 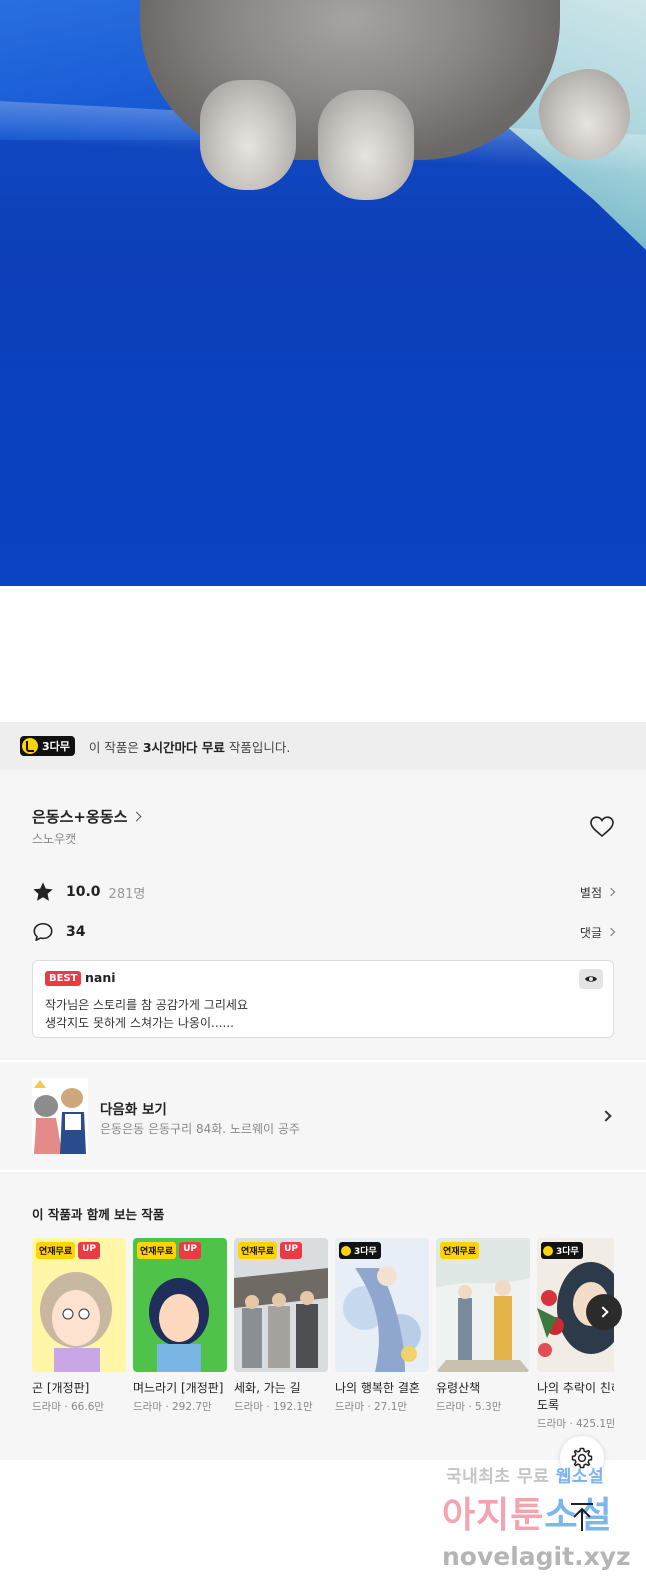 What do you see at coordinates (371, 1407) in the screenshot?
I see `card-meta: 드라마 · 27.1만` at bounding box center [371, 1407].